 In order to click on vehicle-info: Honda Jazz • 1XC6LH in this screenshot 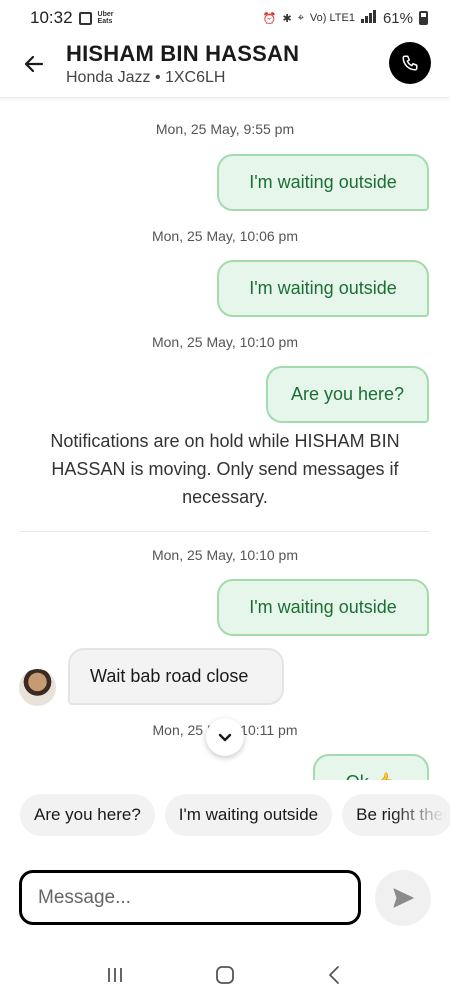, I will do `click(146, 77)`.